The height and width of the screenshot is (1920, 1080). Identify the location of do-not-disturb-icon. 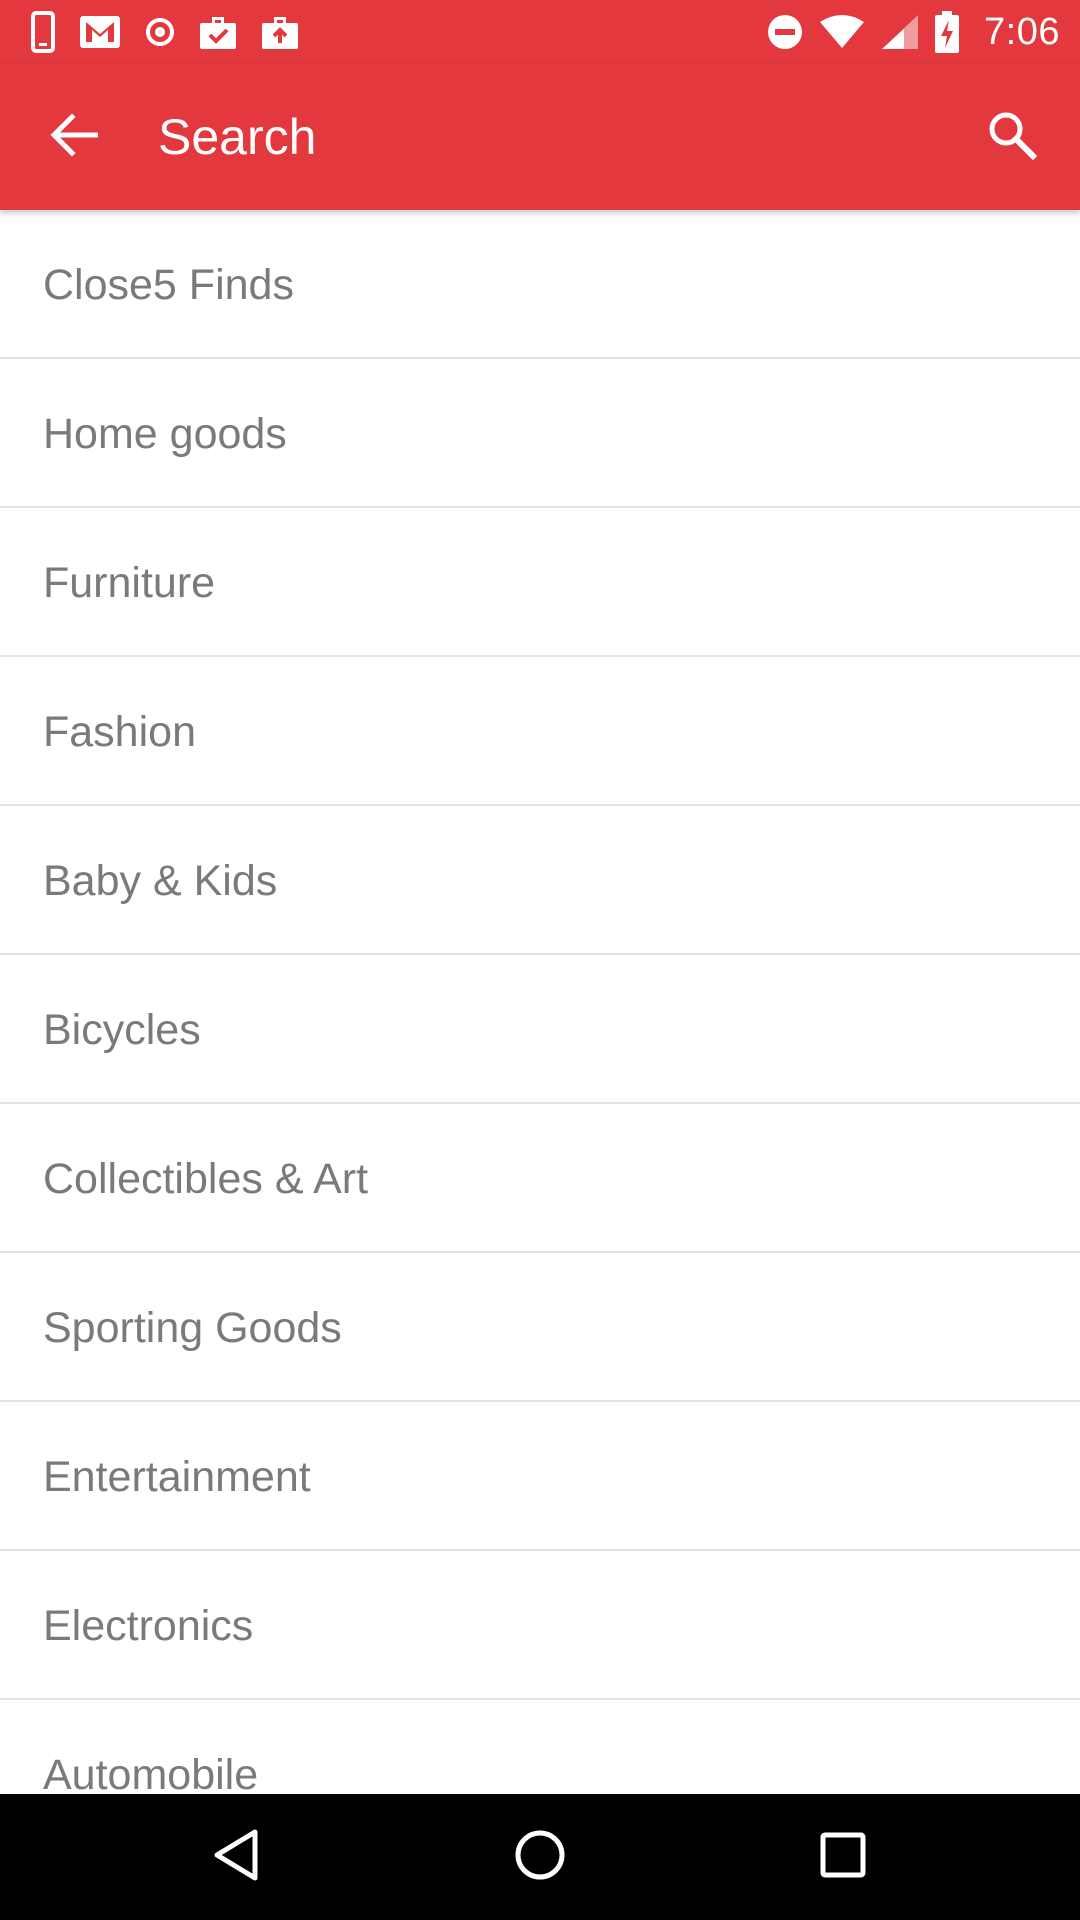
(785, 32).